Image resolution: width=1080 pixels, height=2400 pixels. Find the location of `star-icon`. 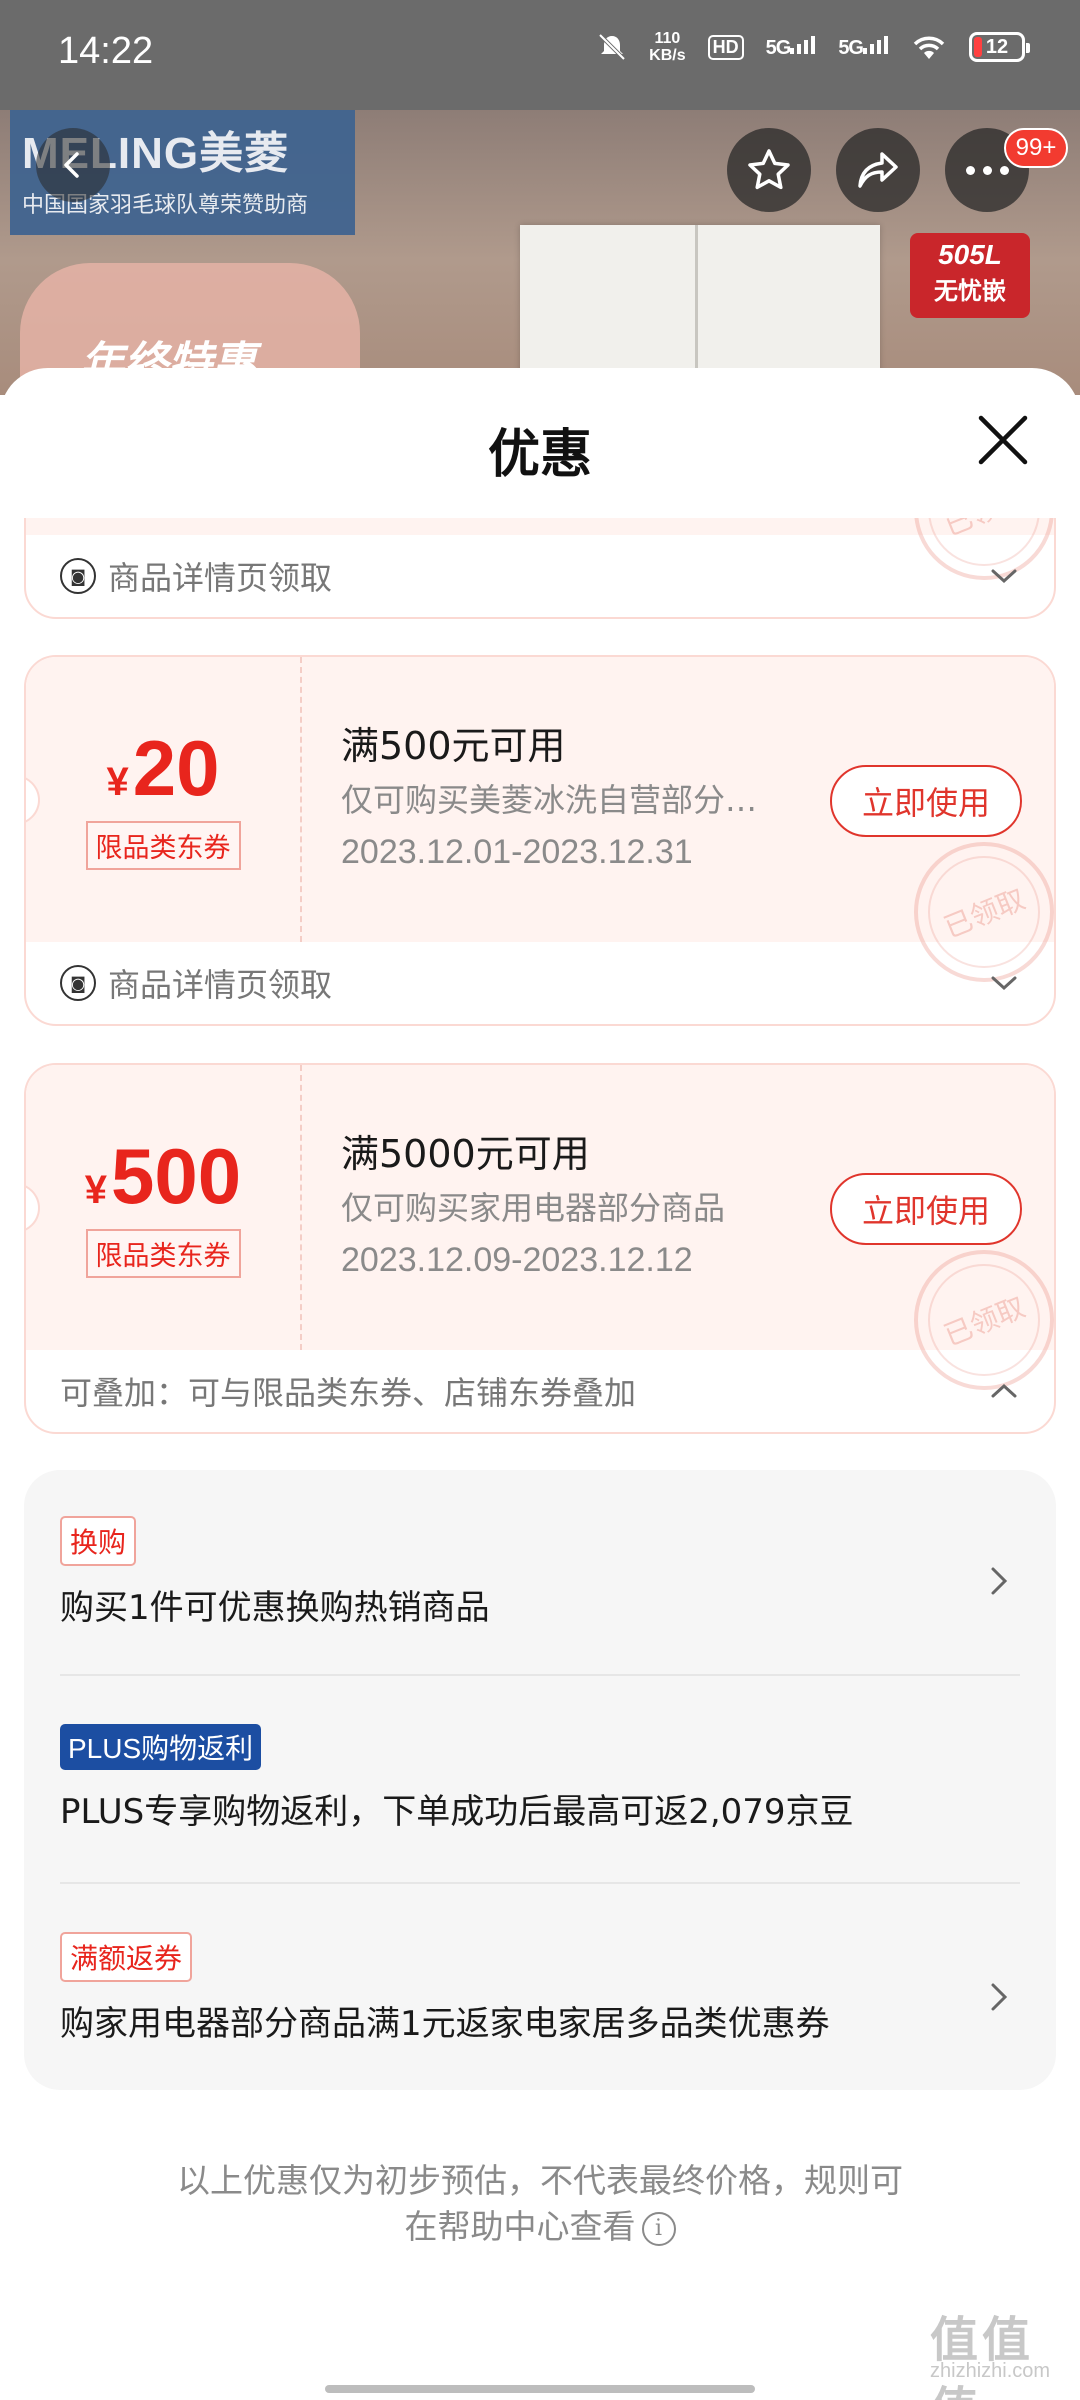

star-icon is located at coordinates (769, 169).